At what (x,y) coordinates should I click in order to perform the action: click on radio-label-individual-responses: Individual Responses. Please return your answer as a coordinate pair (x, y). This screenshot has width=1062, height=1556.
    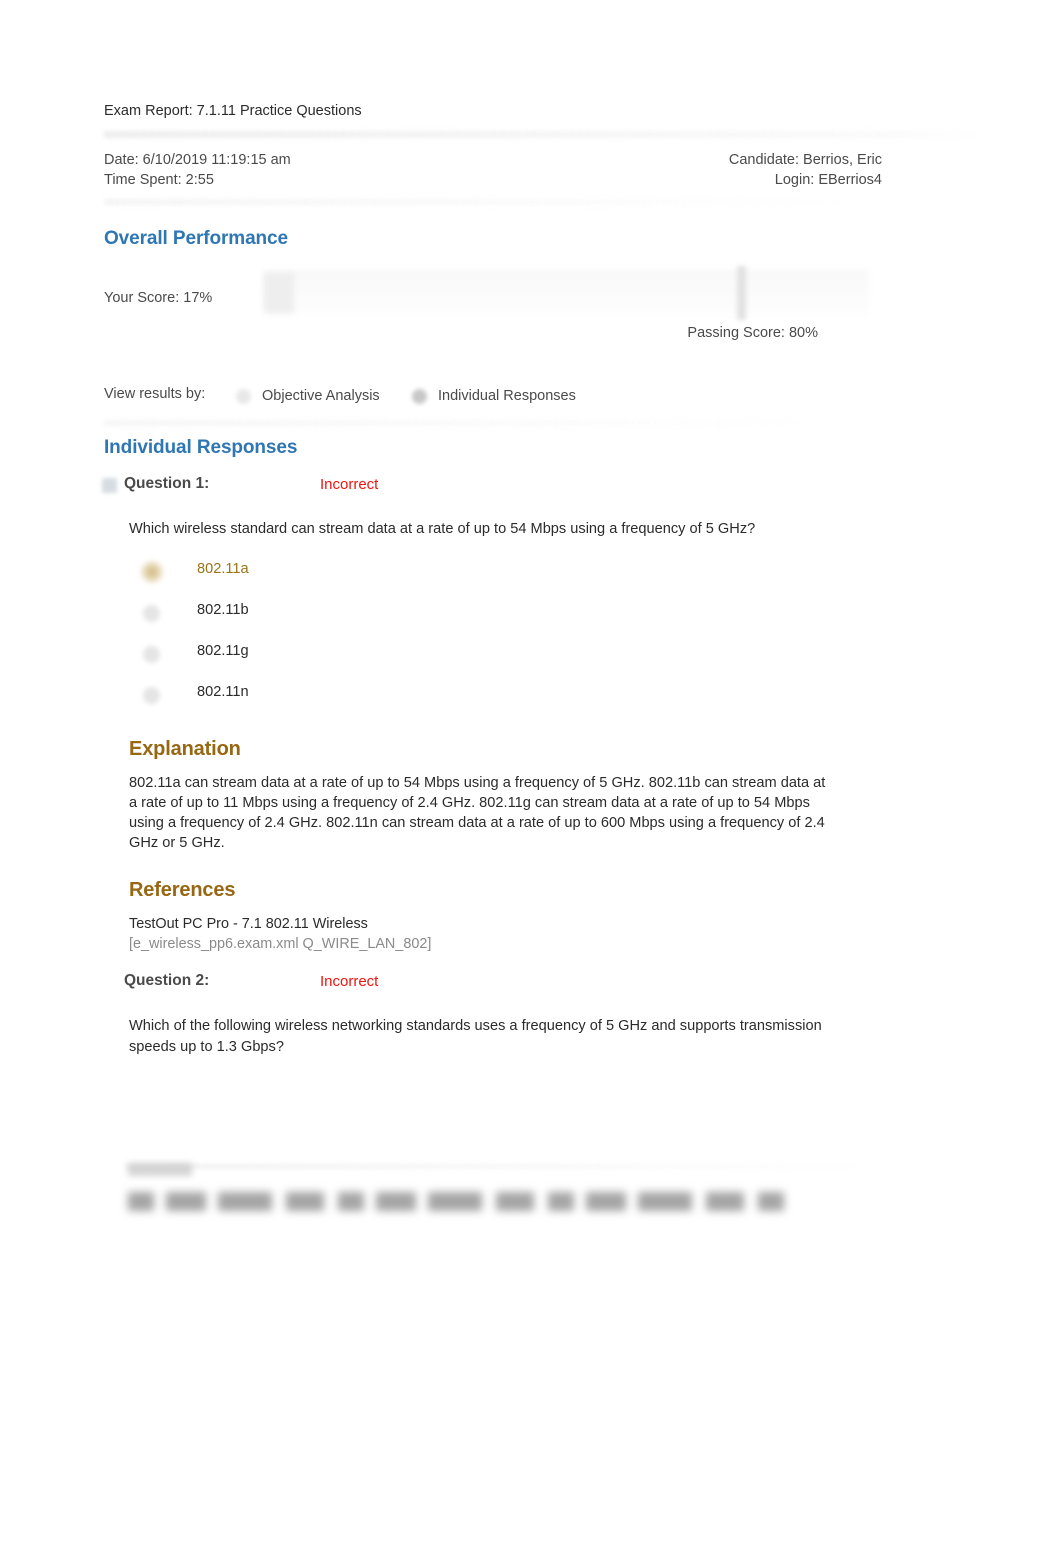
    Looking at the image, I should click on (507, 396).